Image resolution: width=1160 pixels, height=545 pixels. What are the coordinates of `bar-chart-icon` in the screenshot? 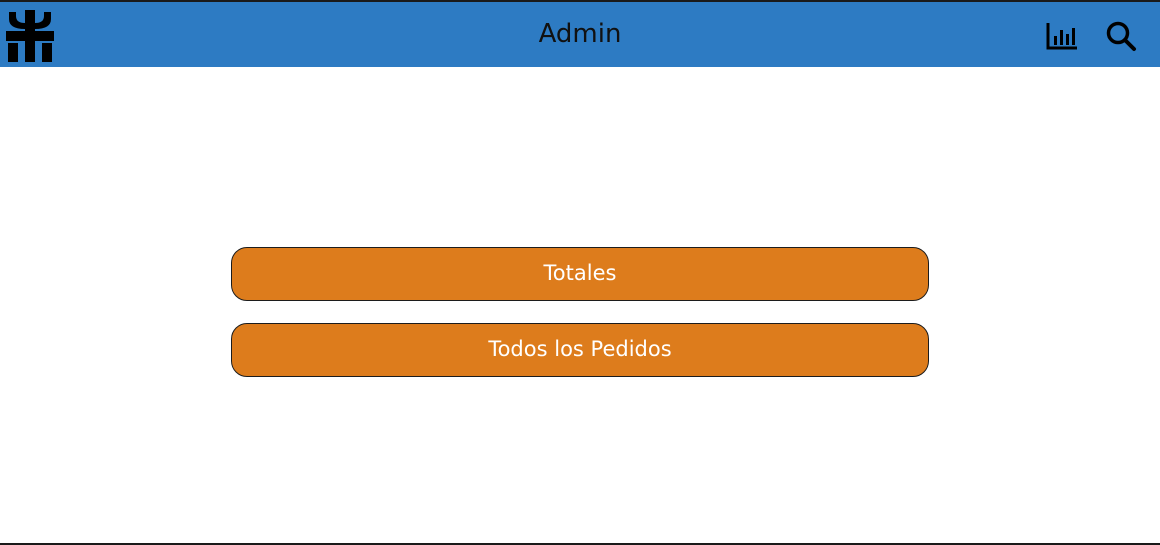 It's located at (1061, 36).